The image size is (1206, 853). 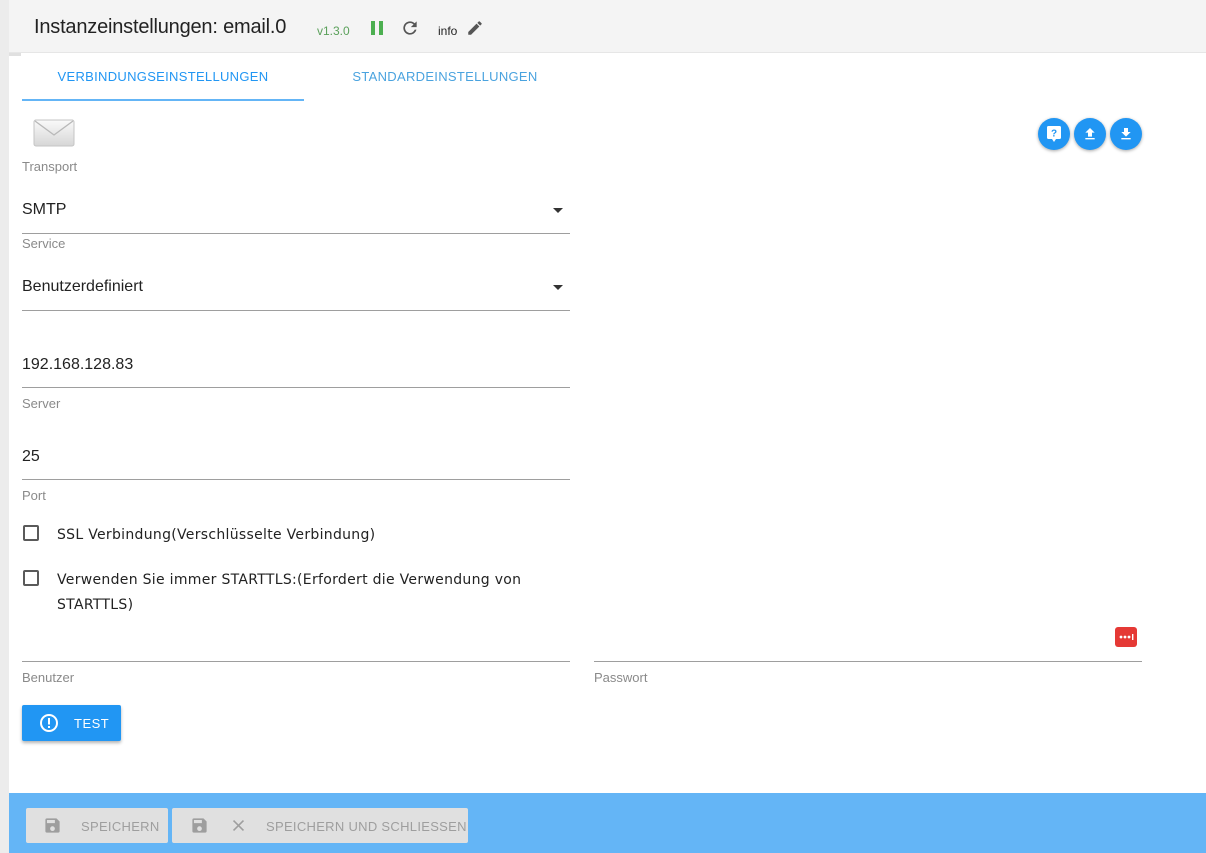 I want to click on save-button-label: SPEICHERN, so click(x=120, y=826).